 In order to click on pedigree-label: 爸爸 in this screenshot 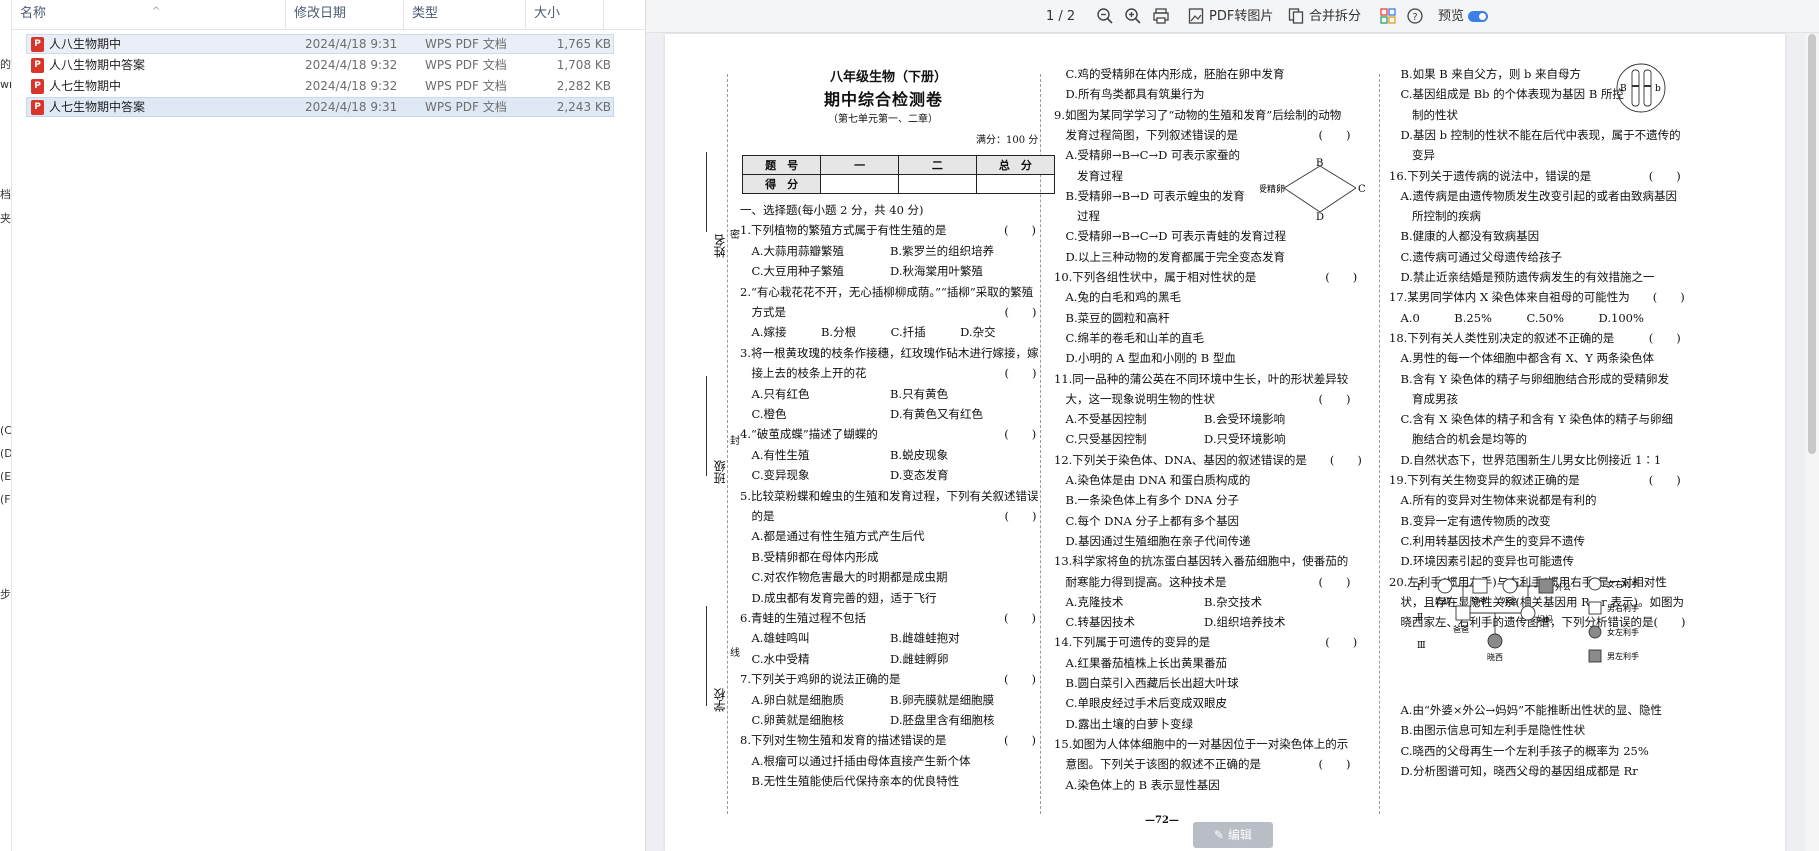, I will do `click(1461, 629)`.